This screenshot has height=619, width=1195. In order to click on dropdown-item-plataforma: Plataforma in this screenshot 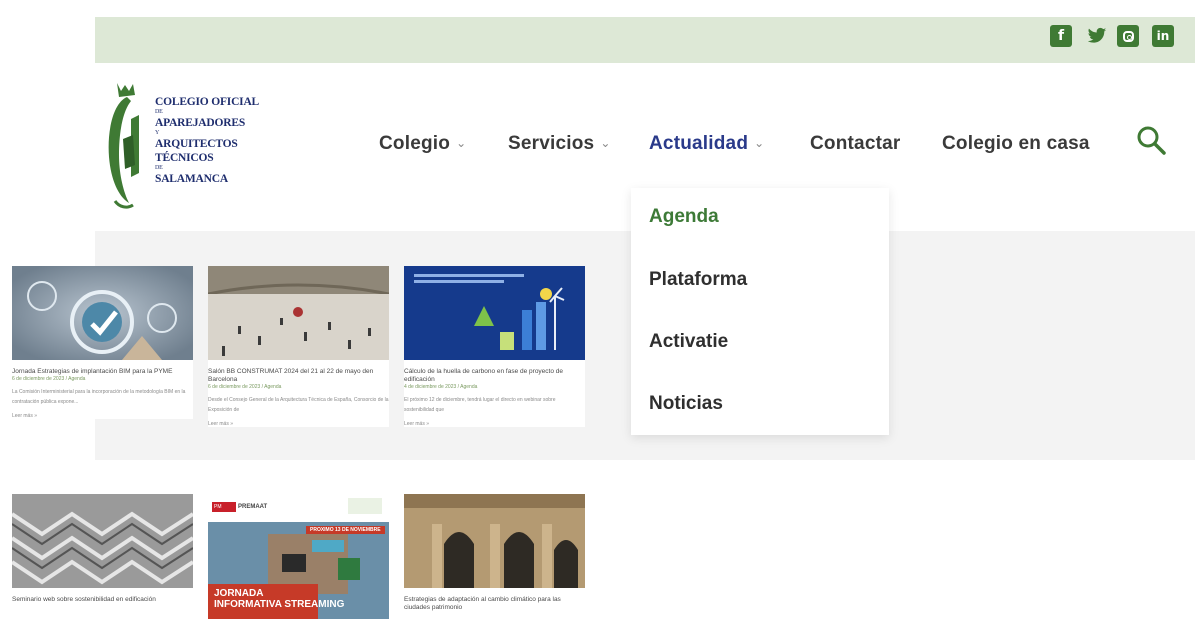, I will do `click(698, 280)`.